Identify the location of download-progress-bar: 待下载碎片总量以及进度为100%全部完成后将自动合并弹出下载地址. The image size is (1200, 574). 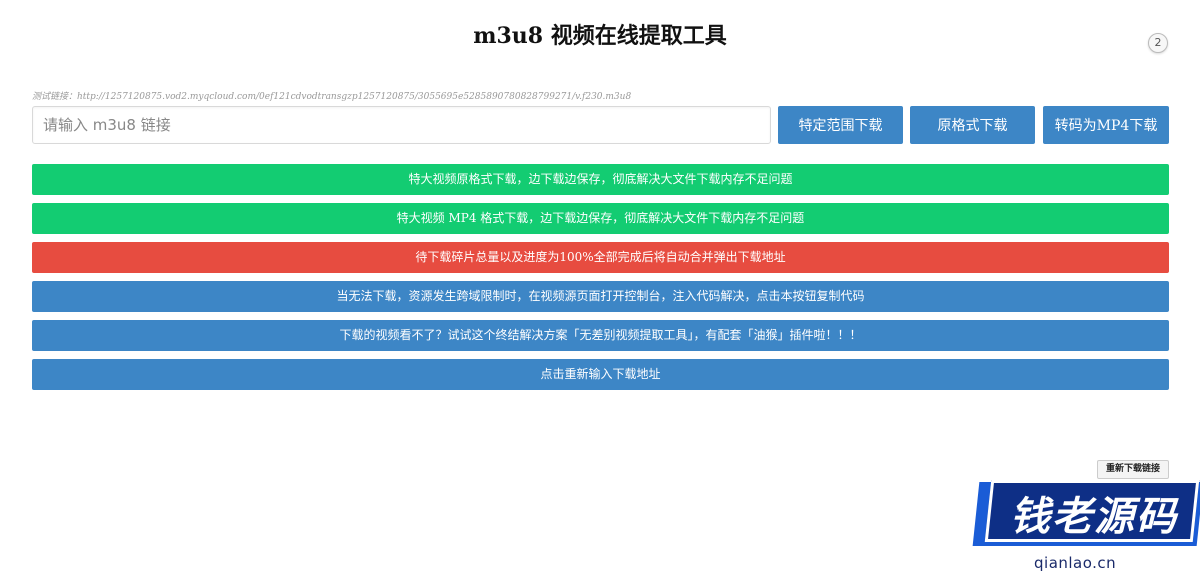
(600, 257).